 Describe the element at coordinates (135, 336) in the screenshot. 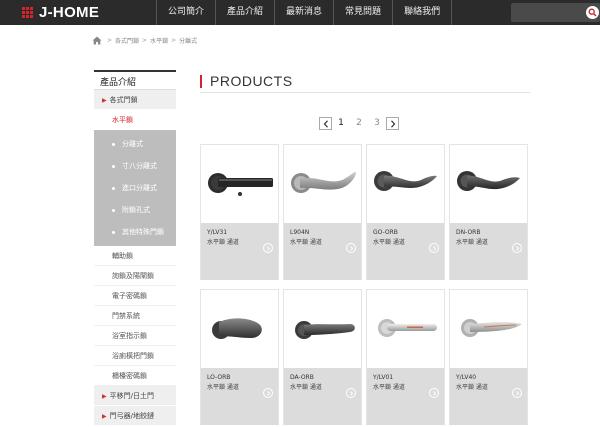

I see `sidebar-item: 浴室指示鎖` at that location.